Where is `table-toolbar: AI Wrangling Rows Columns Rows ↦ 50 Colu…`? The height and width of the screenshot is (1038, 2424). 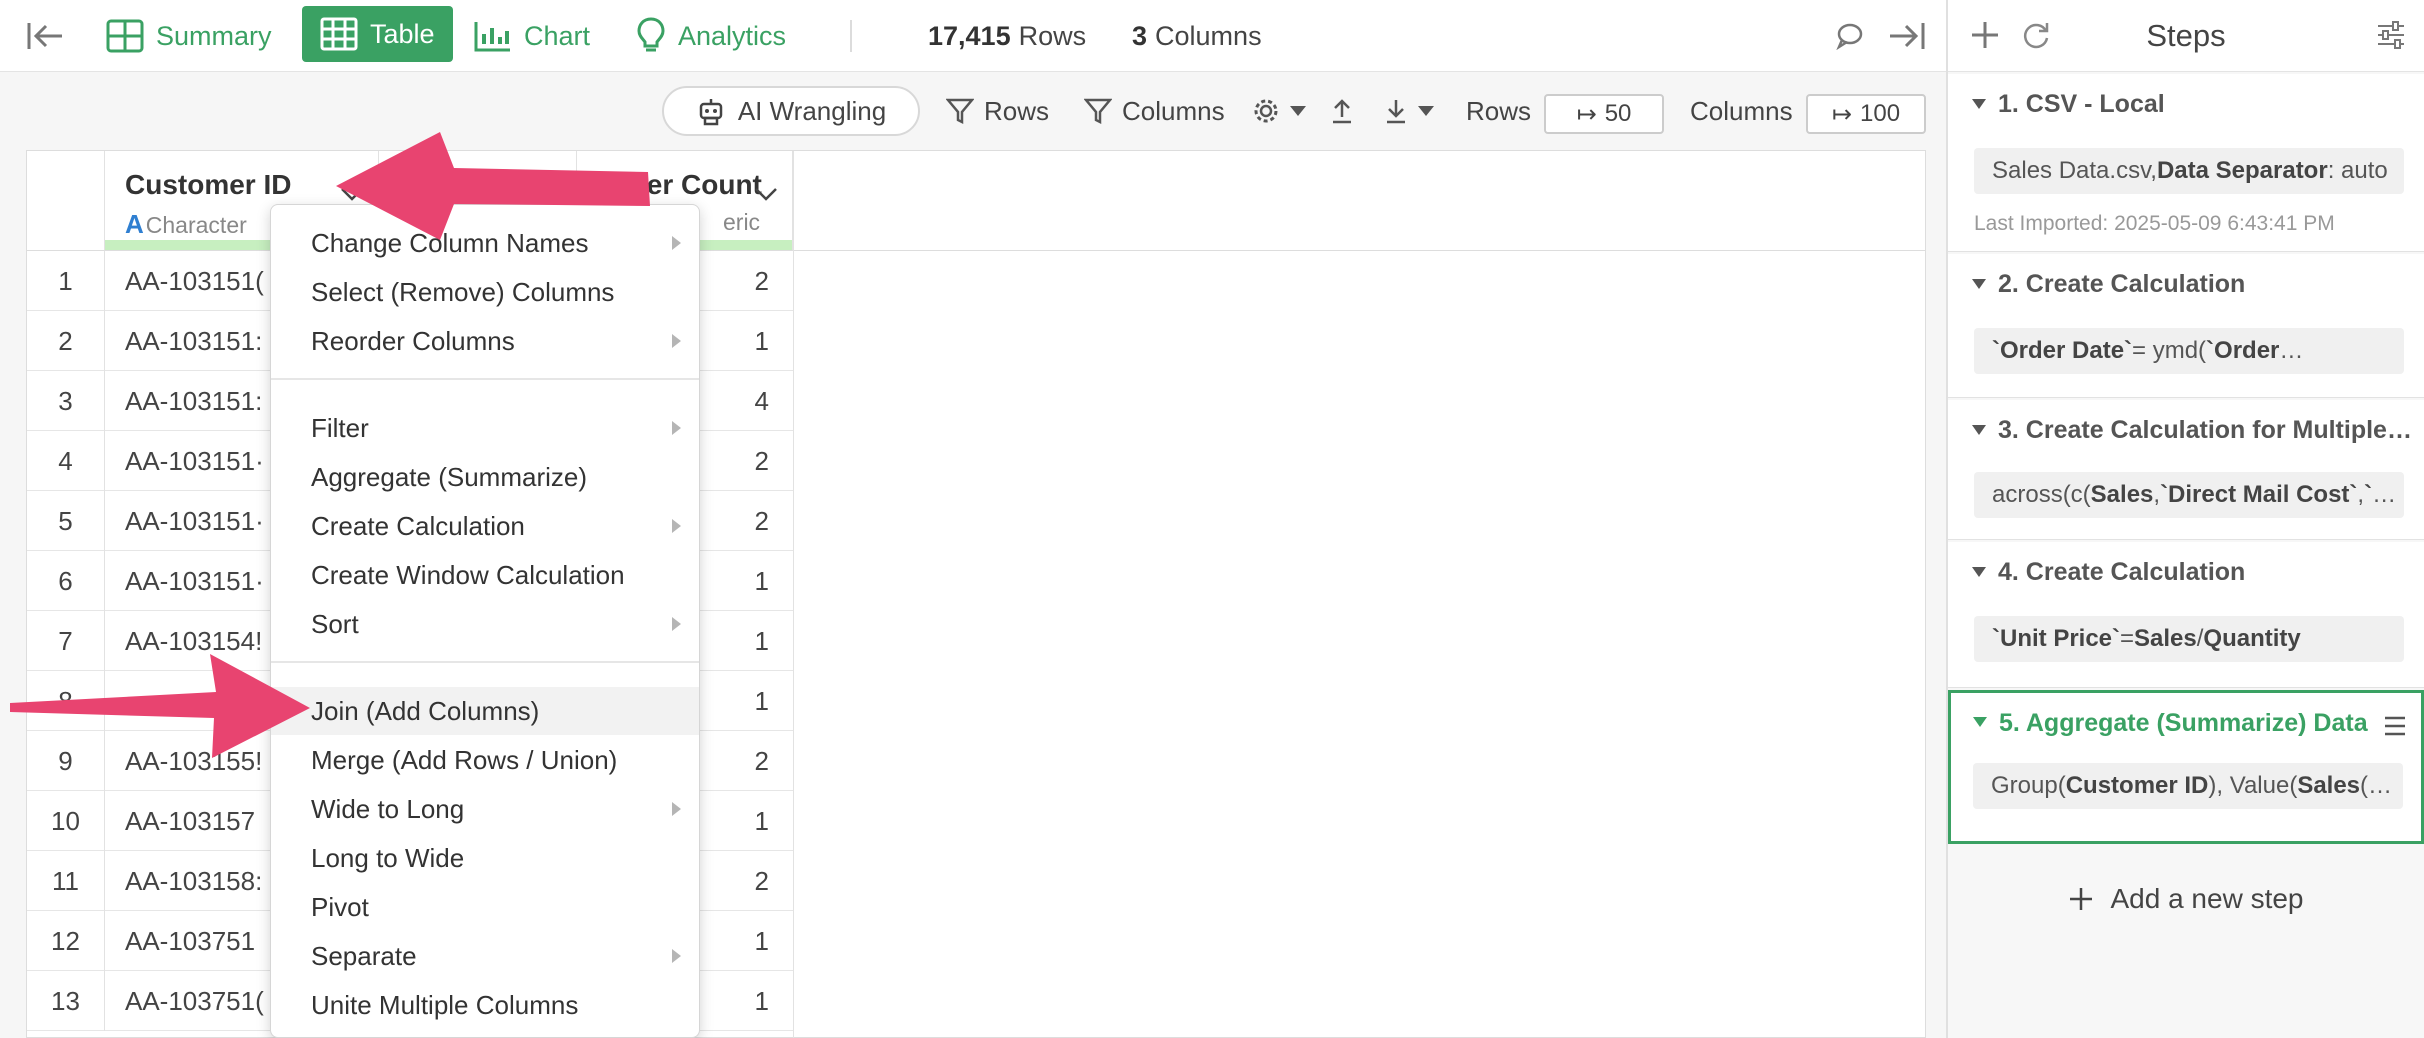
table-toolbar: AI Wrangling Rows Columns Rows ↦ 50 Colu… is located at coordinates (973, 111).